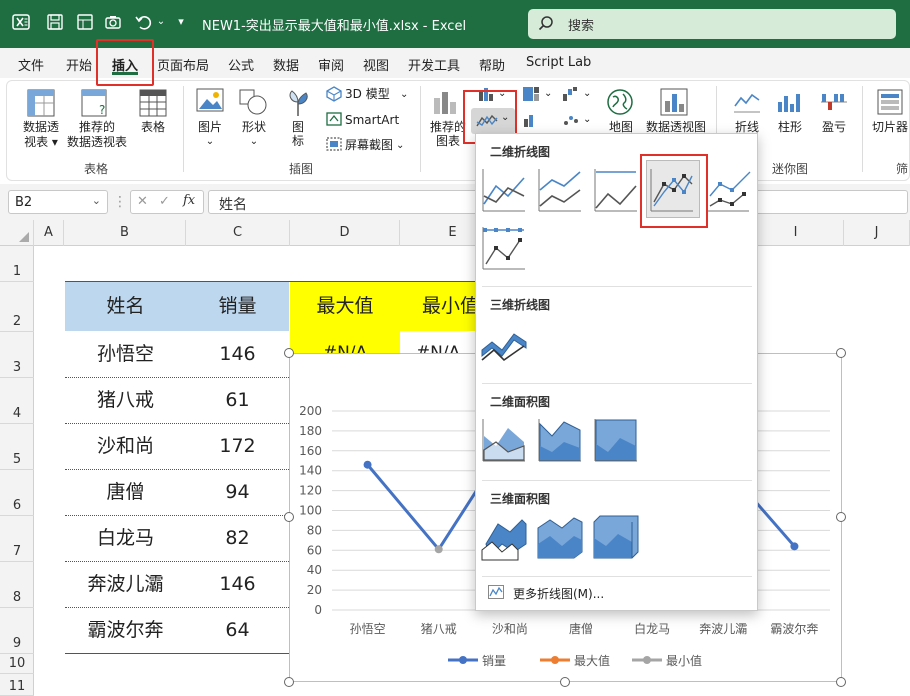  What do you see at coordinates (616, 190) in the screenshot?
I see `percent-stacked-line-option` at bounding box center [616, 190].